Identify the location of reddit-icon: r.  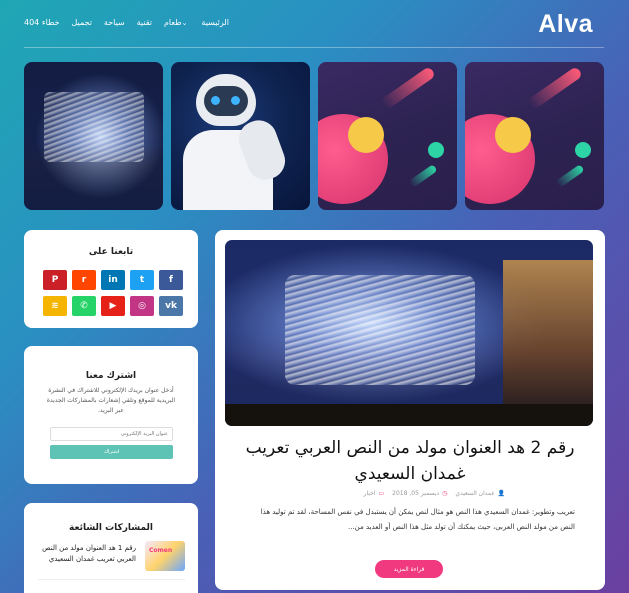
(84, 280).